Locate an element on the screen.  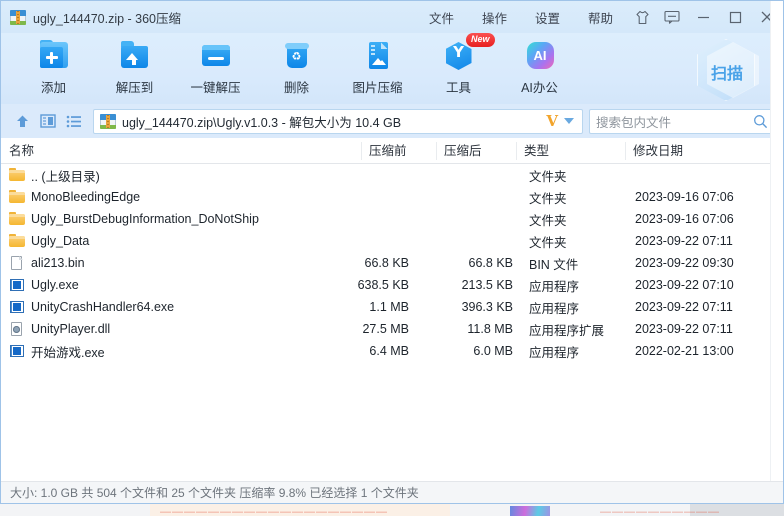
tools-button: New Y 工具 is located at coordinates (458, 67).